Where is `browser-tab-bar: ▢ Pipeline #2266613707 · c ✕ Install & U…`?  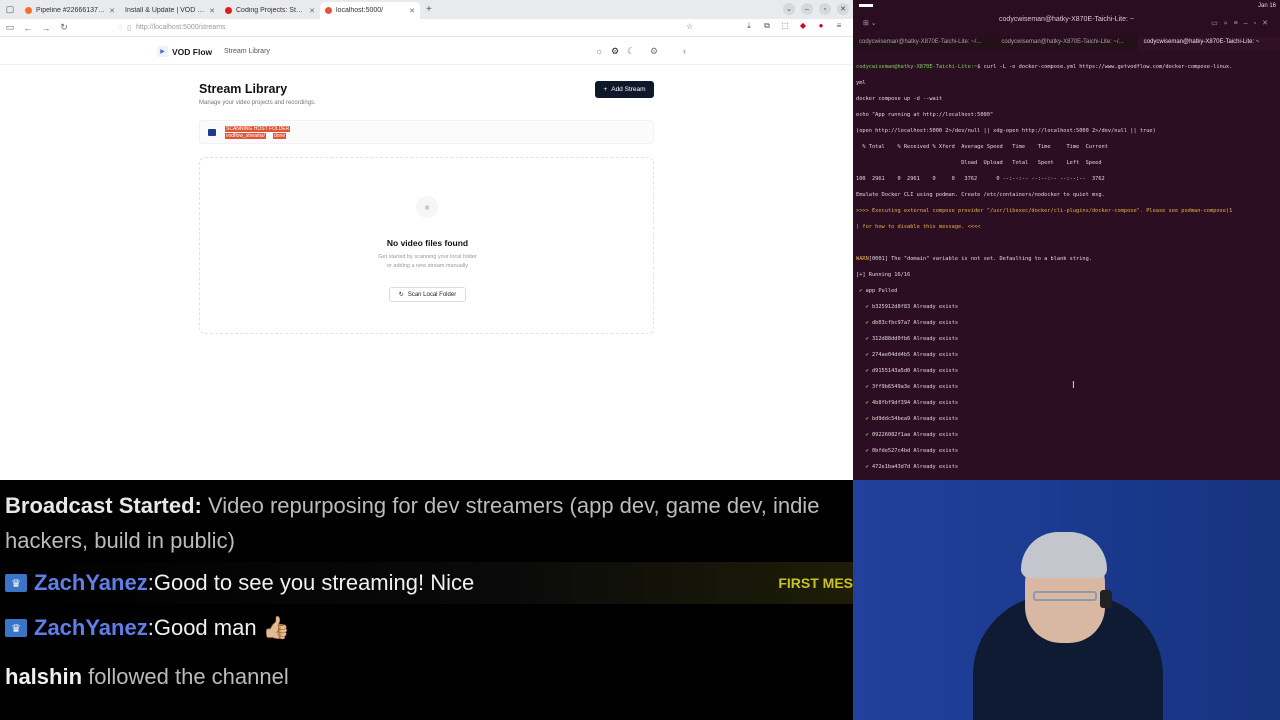
browser-tab-bar: ▢ Pipeline #2266613707 · c ✕ Install & U… is located at coordinates (426, 9).